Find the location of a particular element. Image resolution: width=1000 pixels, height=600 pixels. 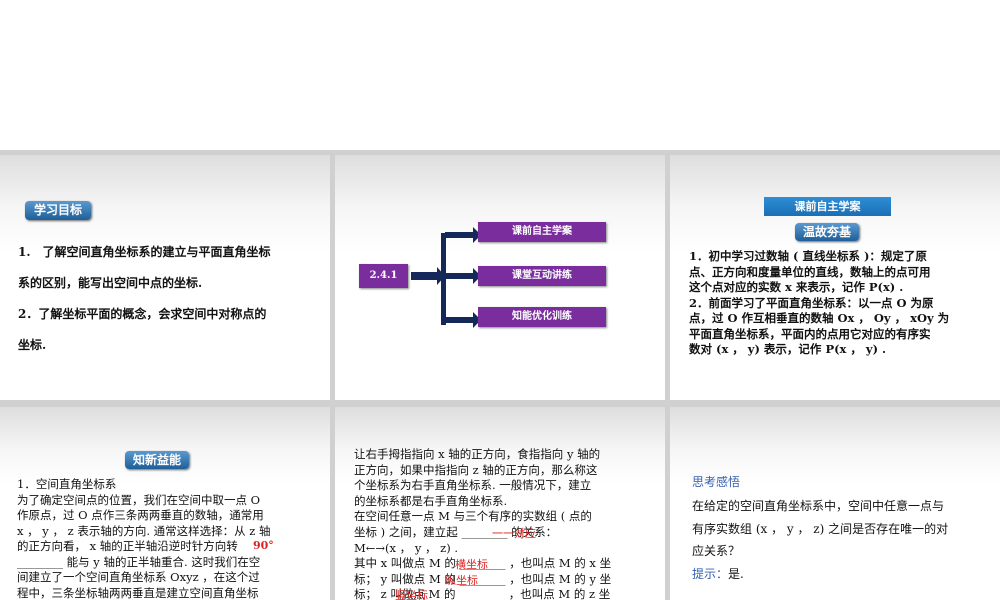

text-line: 个坐标系为右手直角坐标系. 一般情况下，建立 is located at coordinates (473, 485).